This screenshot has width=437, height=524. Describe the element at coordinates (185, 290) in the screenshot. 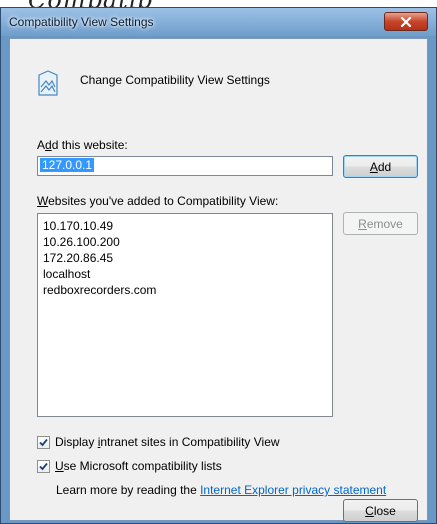

I see `list-item: redboxrecorders.com` at that location.